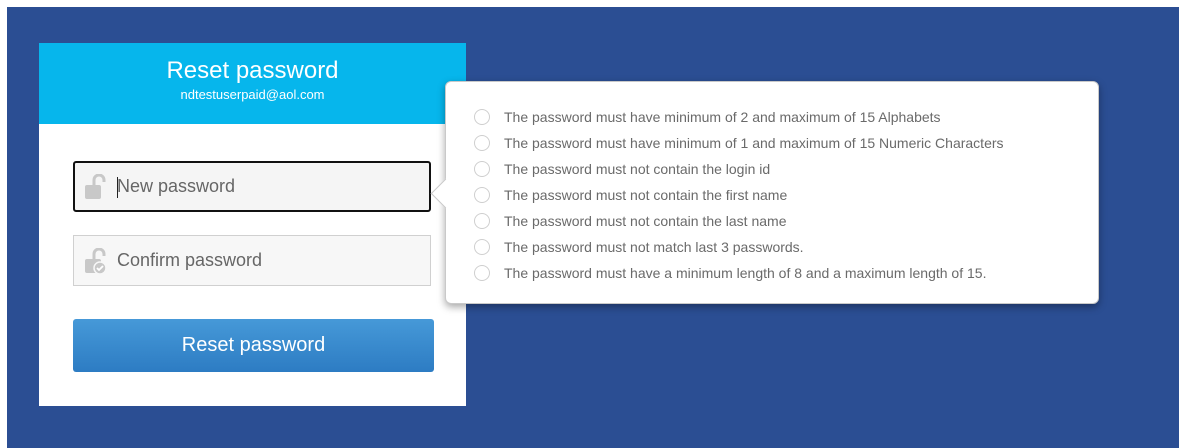 The height and width of the screenshot is (448, 1186). I want to click on confirm-password-field, so click(252, 260).